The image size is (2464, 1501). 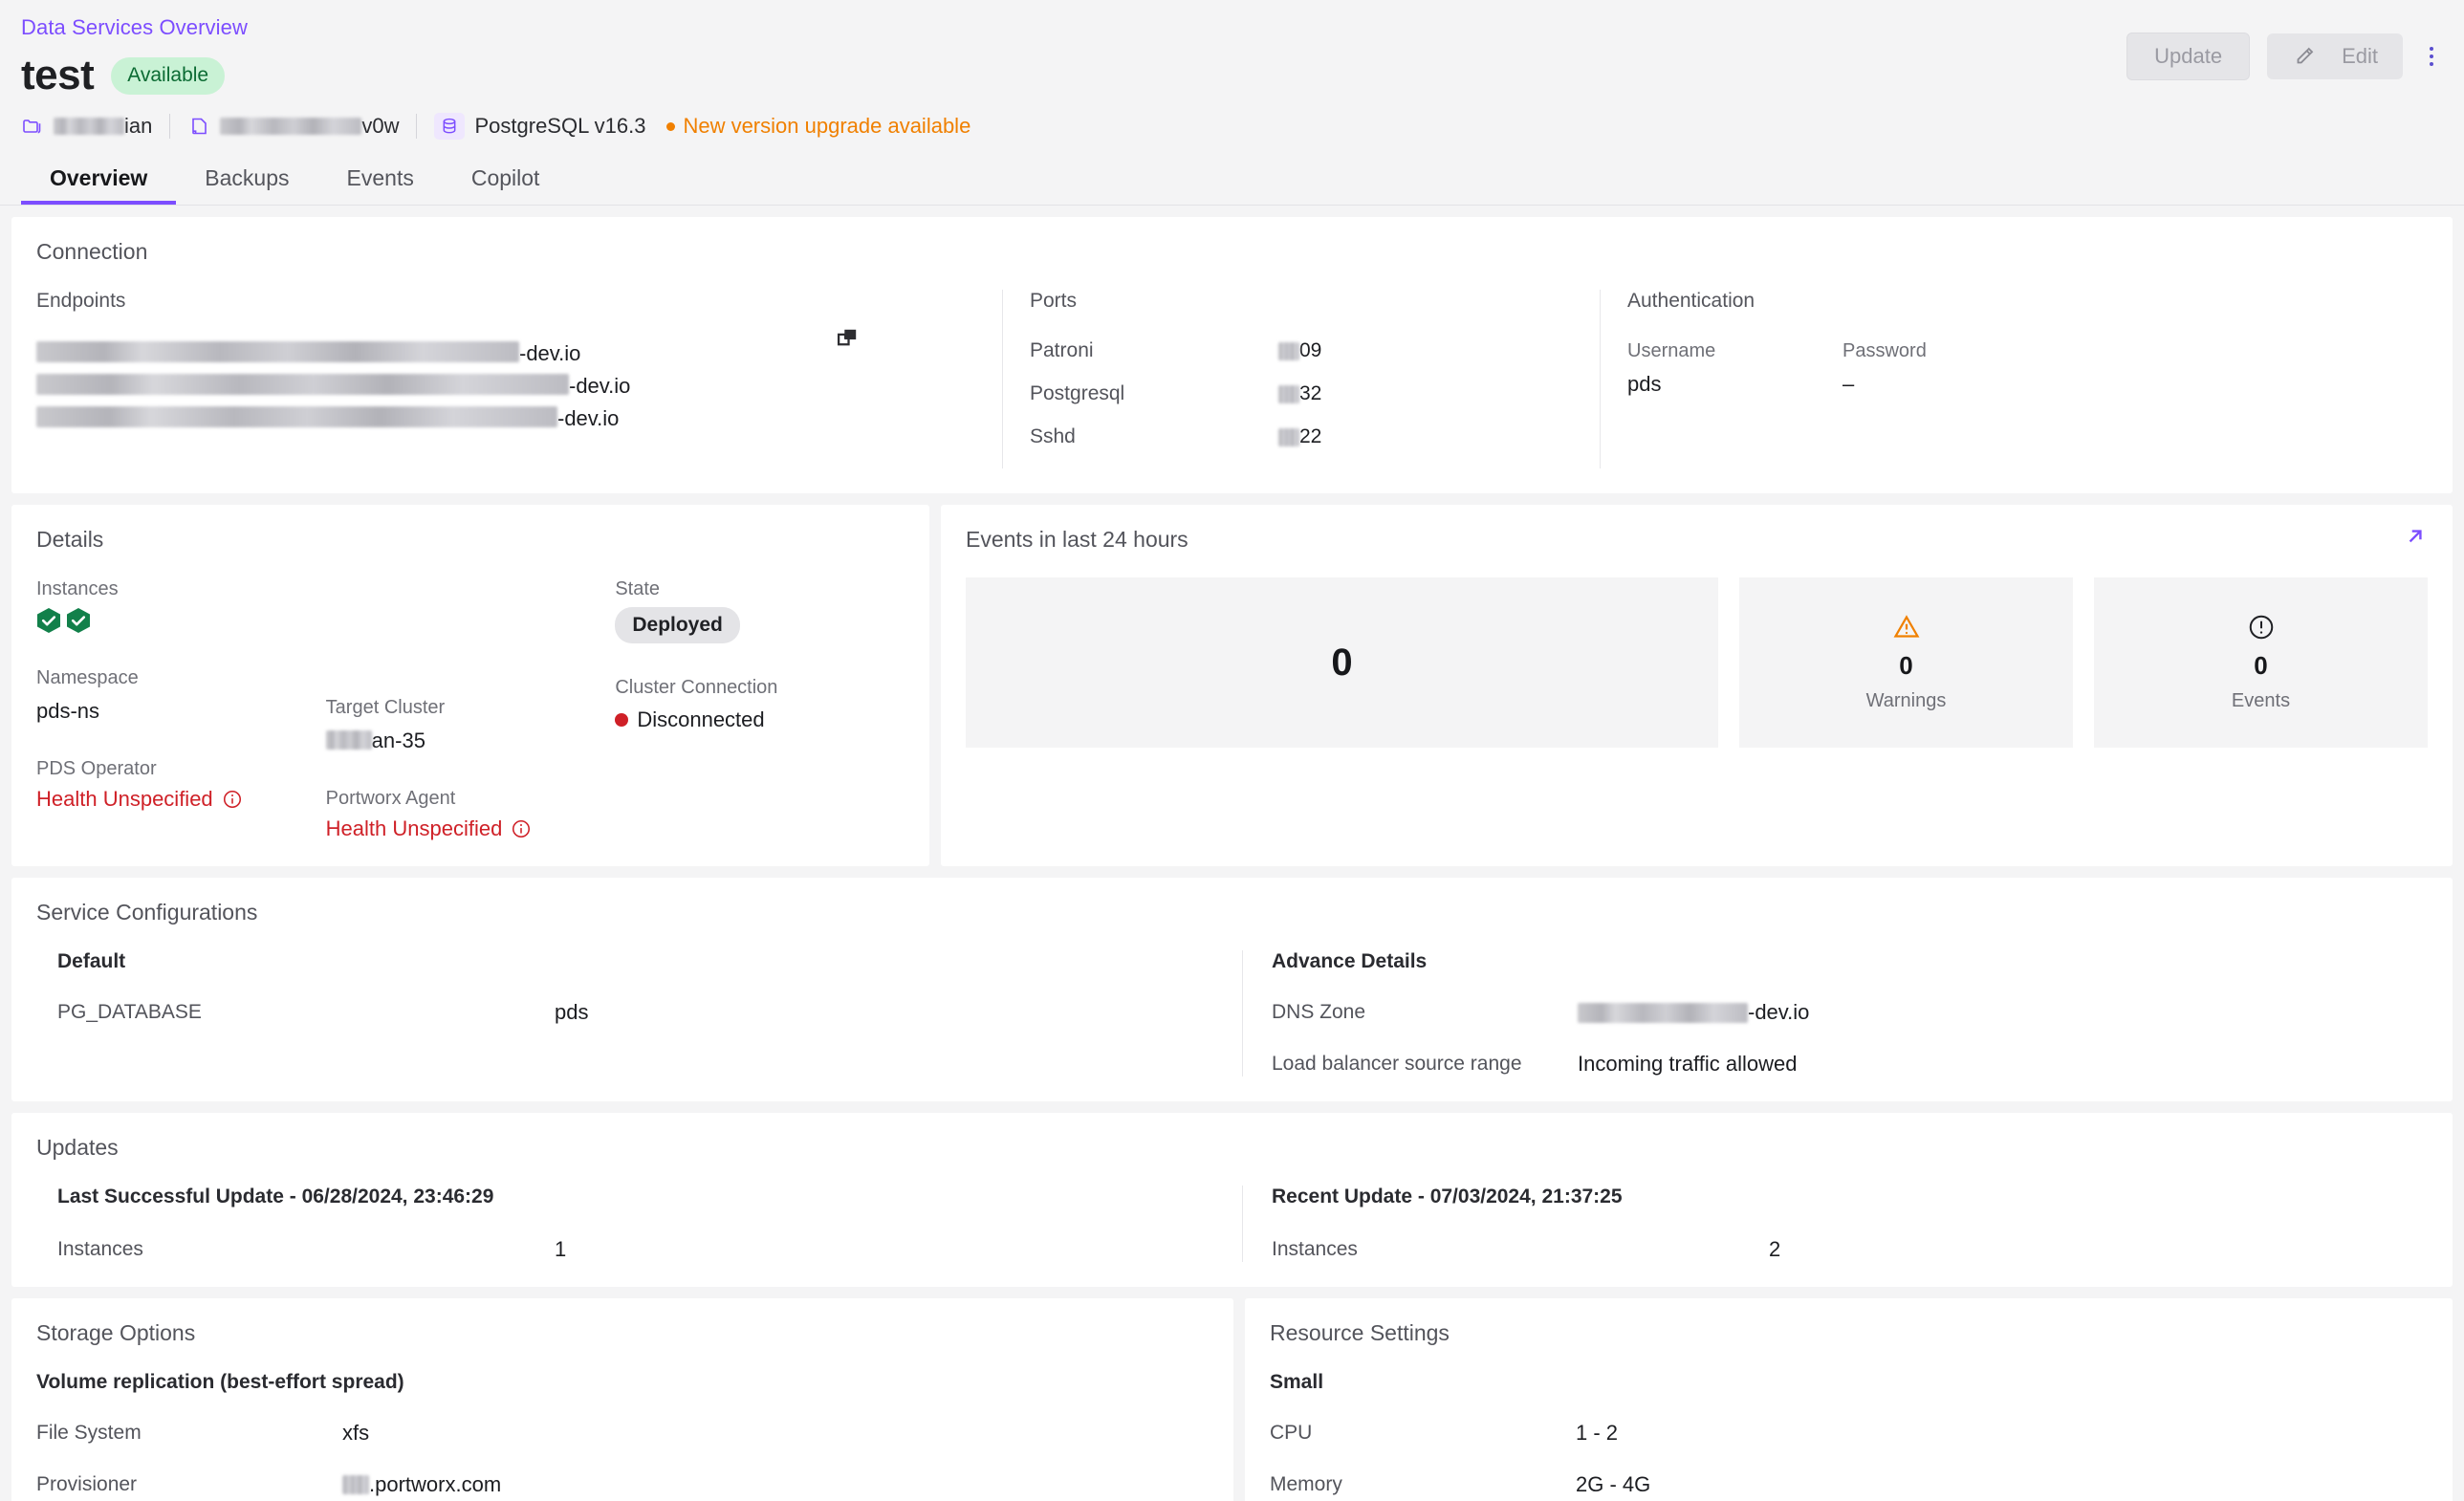 What do you see at coordinates (1360, 1333) in the screenshot?
I see `resource-settings-title: Resource Settings` at bounding box center [1360, 1333].